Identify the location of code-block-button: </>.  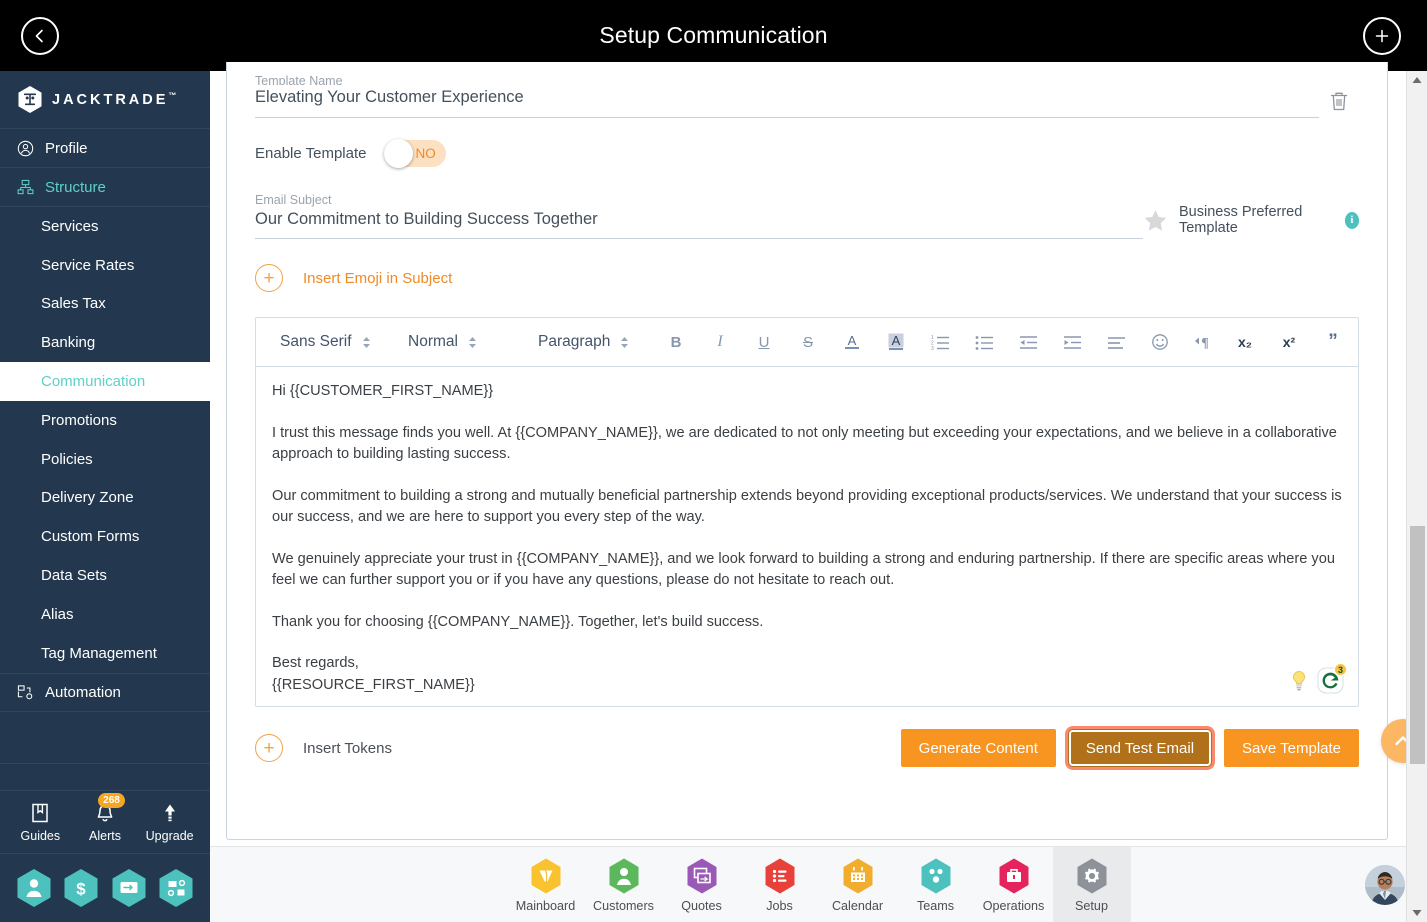
(1356, 342).